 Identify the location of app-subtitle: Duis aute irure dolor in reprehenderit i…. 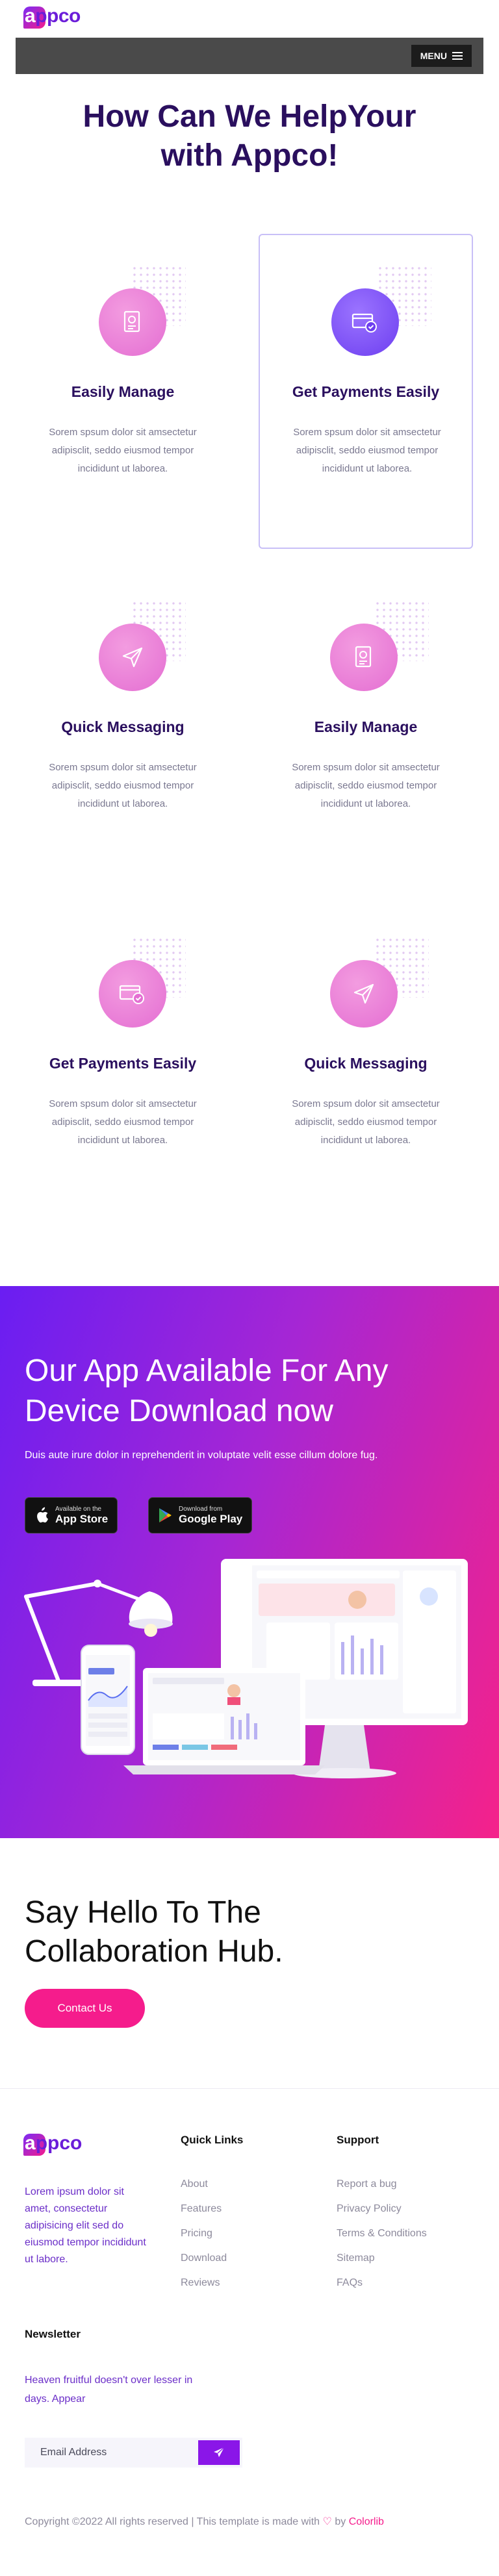
(201, 1455).